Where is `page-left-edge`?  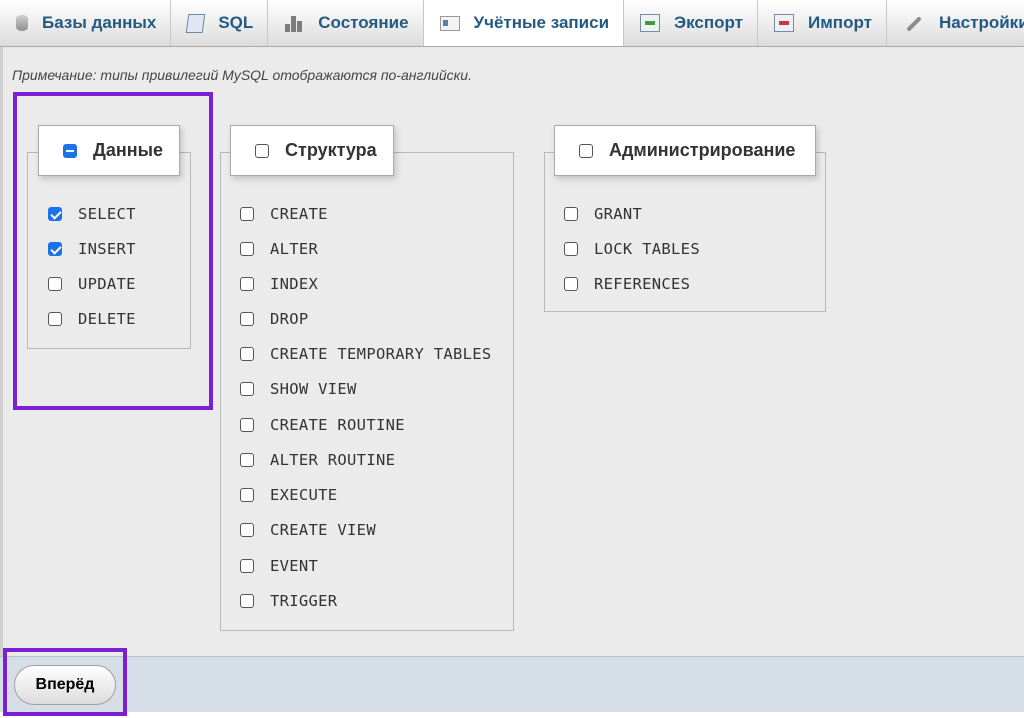 page-left-edge is located at coordinates (1, 351).